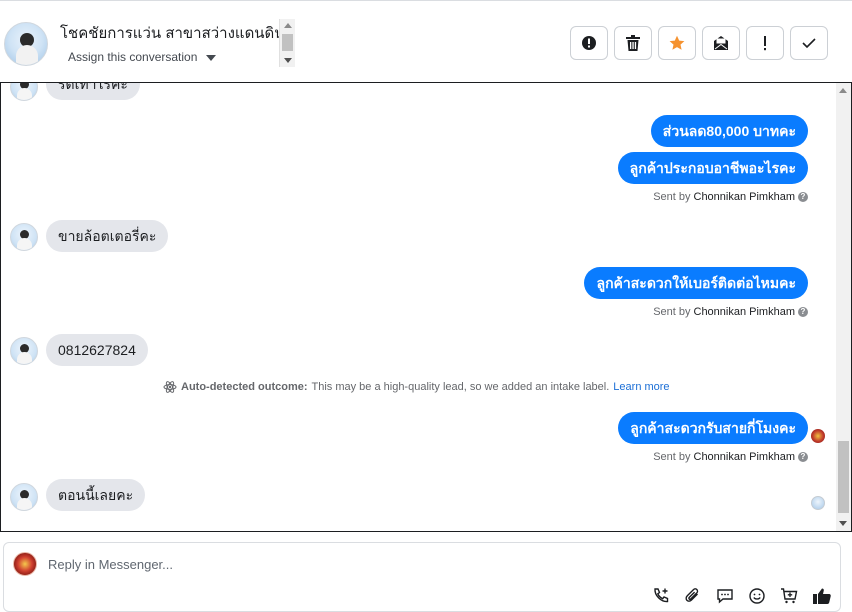 This screenshot has width=852, height=612. I want to click on atom-icon, so click(170, 387).